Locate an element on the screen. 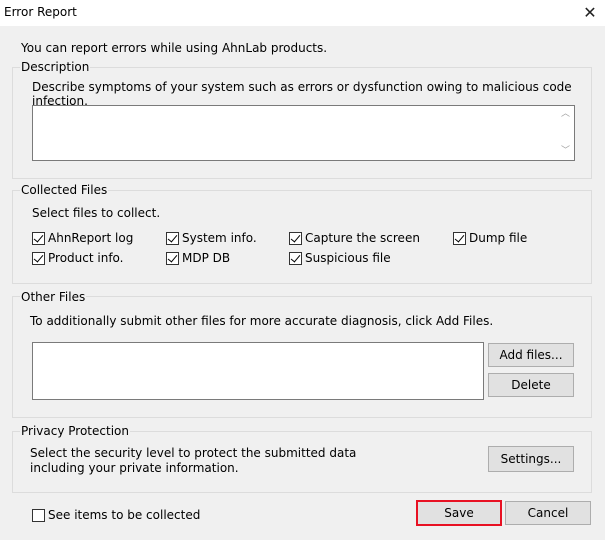 This screenshot has height=540, width=605. delete-button: Delete is located at coordinates (531, 385).